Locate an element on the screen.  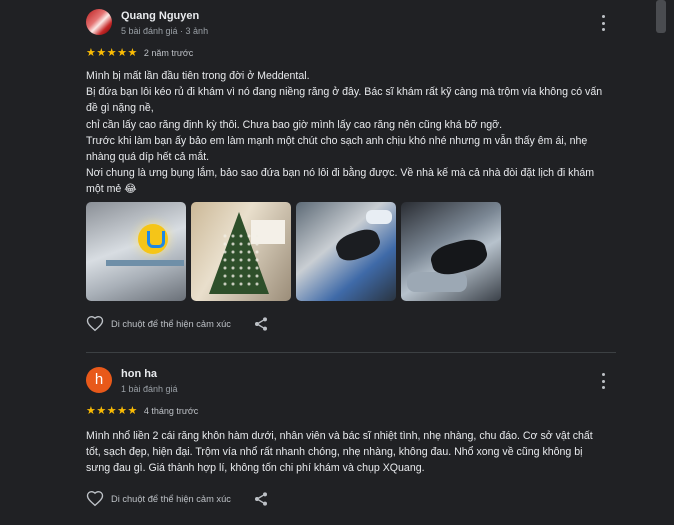
review-divider is located at coordinates (351, 352).